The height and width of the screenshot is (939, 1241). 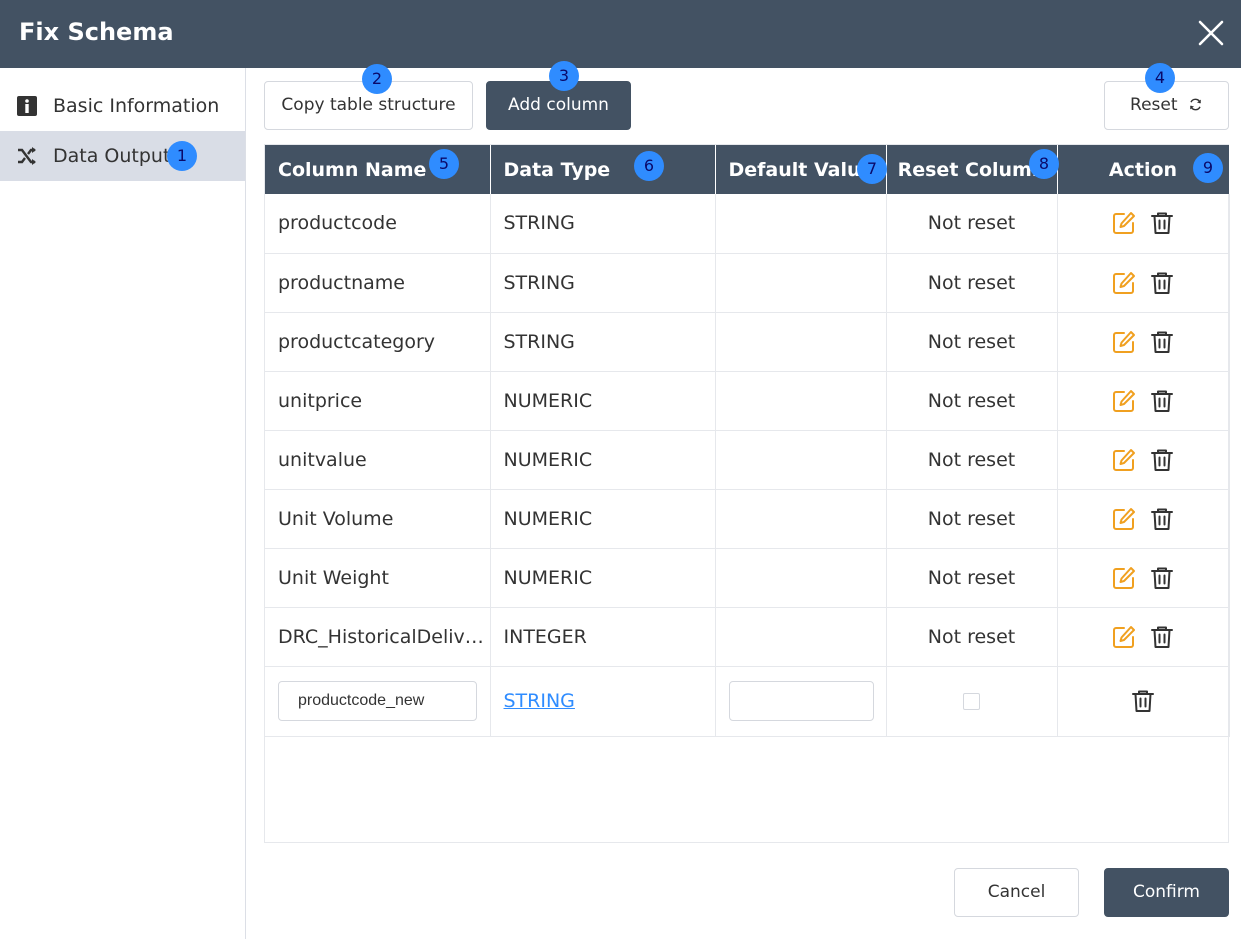 I want to click on cell-column-name, so click(x=378, y=701).